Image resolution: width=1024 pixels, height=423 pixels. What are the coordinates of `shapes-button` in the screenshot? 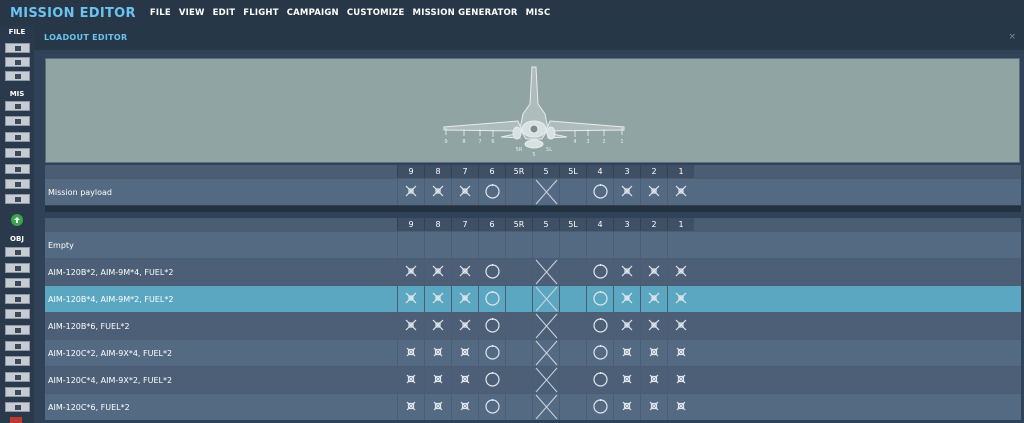 It's located at (17, 407).